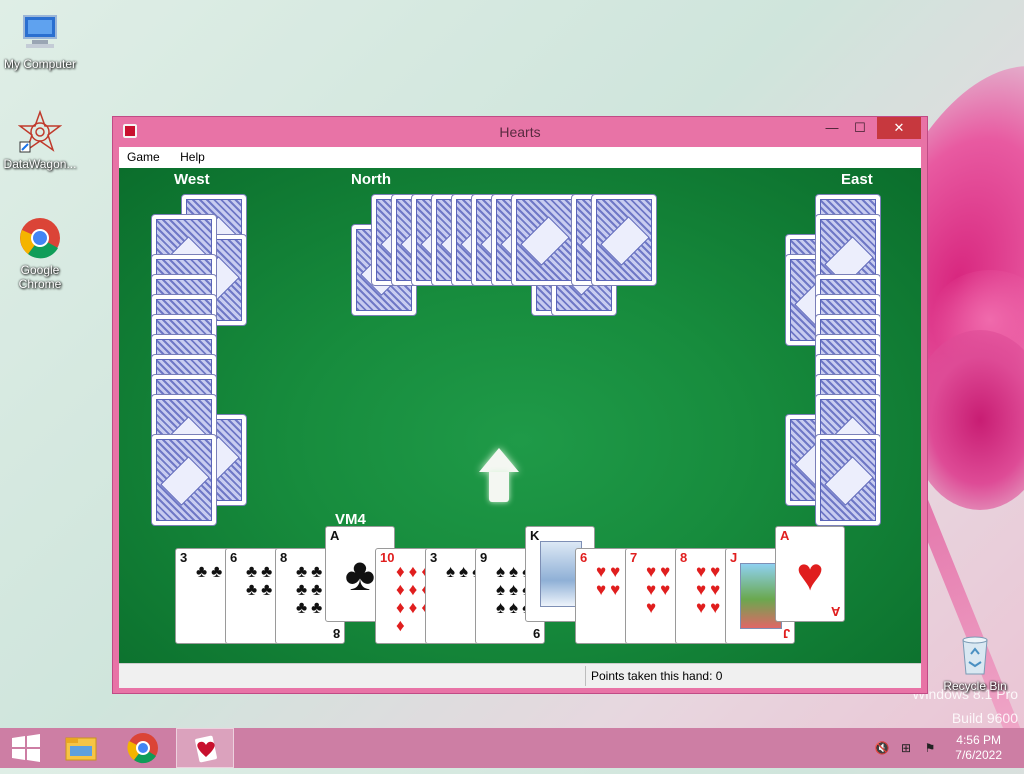 Image resolution: width=1024 pixels, height=774 pixels. Describe the element at coordinates (40, 131) in the screenshot. I see `datawagon-icon` at that location.